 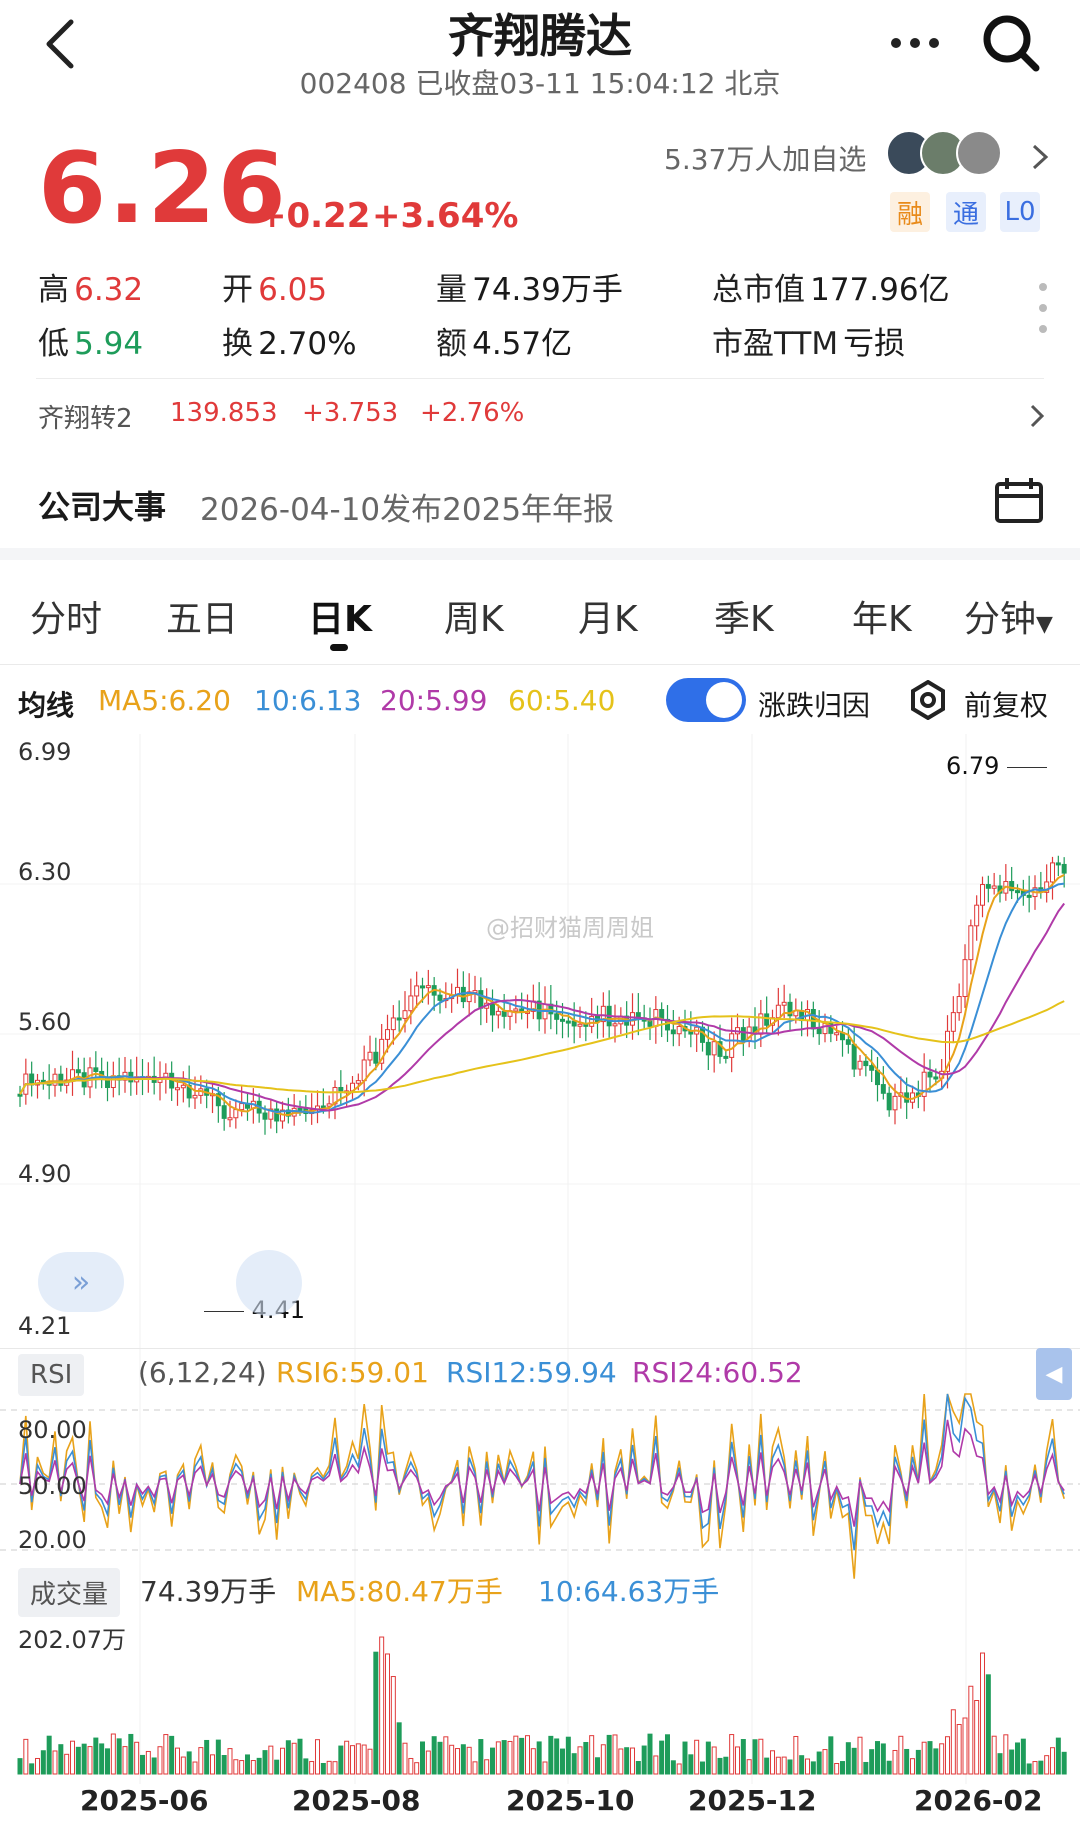 I want to click on tab-weekly-k: 周K, so click(x=474, y=616).